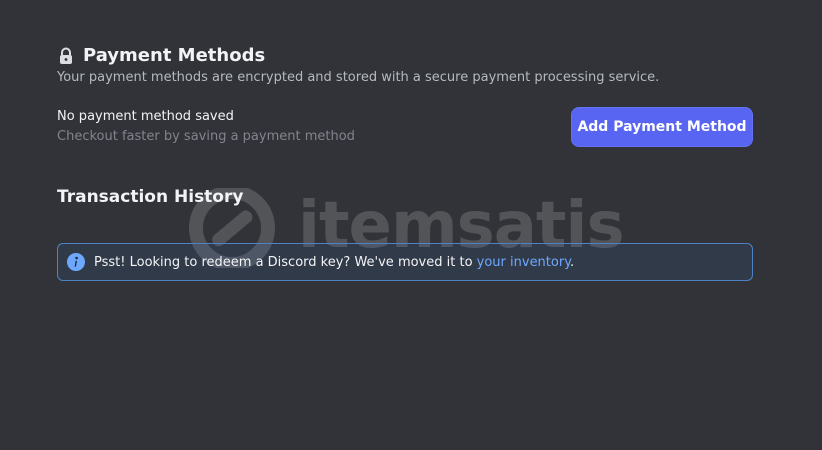  What do you see at coordinates (145, 116) in the screenshot?
I see `no-payment-method-title: No payment method saved` at bounding box center [145, 116].